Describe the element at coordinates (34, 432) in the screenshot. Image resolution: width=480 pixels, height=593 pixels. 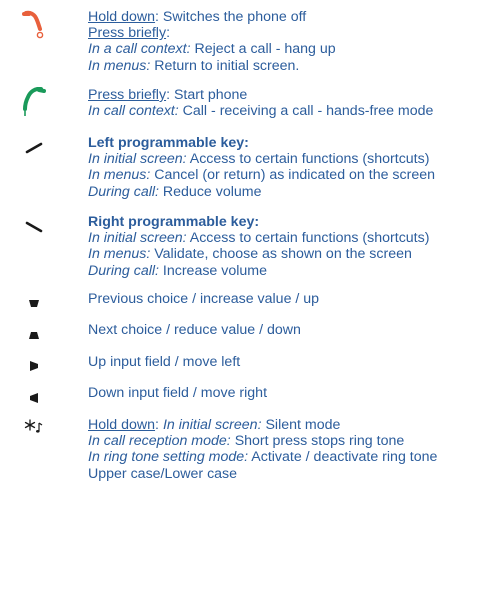
I see `star-ringtone-icon` at that location.